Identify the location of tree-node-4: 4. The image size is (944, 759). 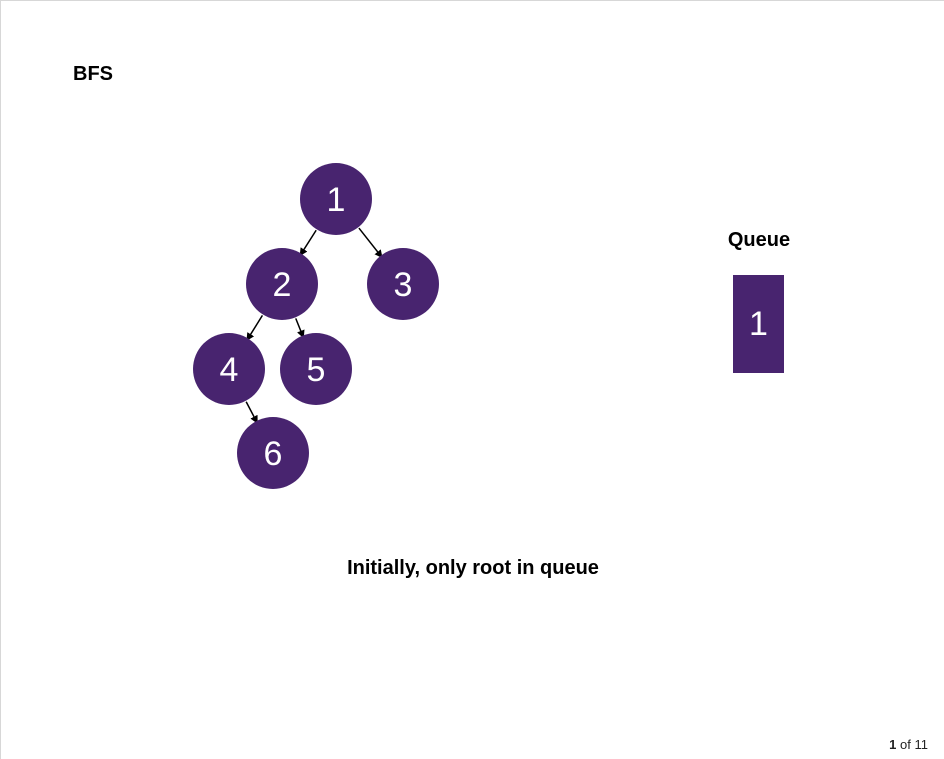
(229, 369).